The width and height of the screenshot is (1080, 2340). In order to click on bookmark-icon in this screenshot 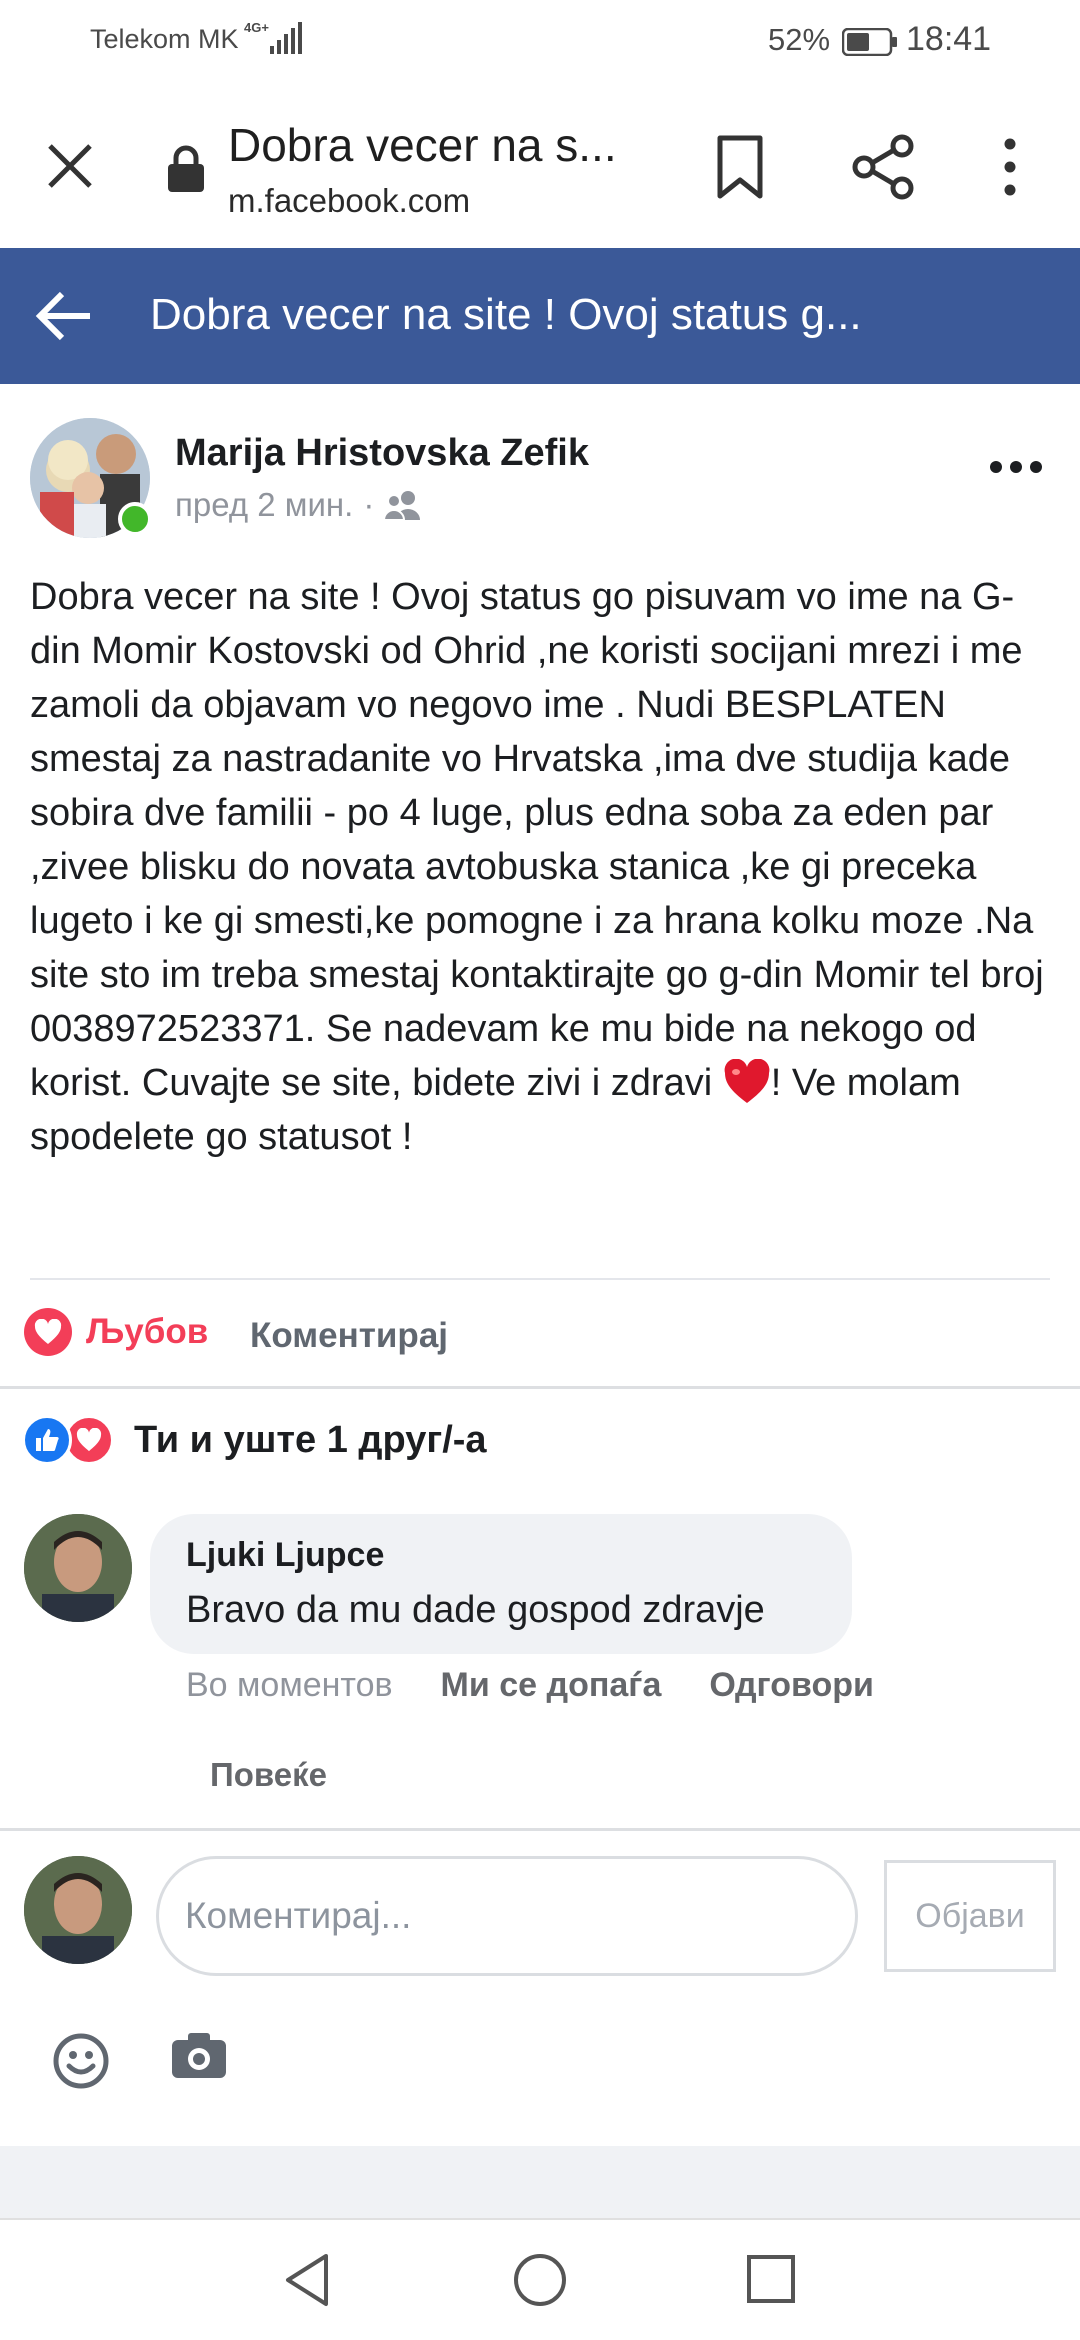, I will do `click(740, 167)`.